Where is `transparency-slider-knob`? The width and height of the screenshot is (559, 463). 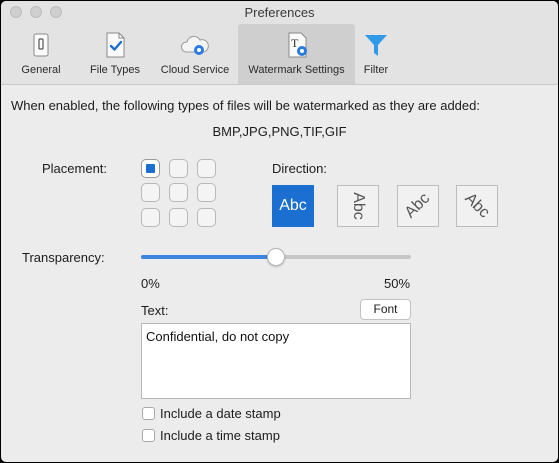 transparency-slider-knob is located at coordinates (276, 257).